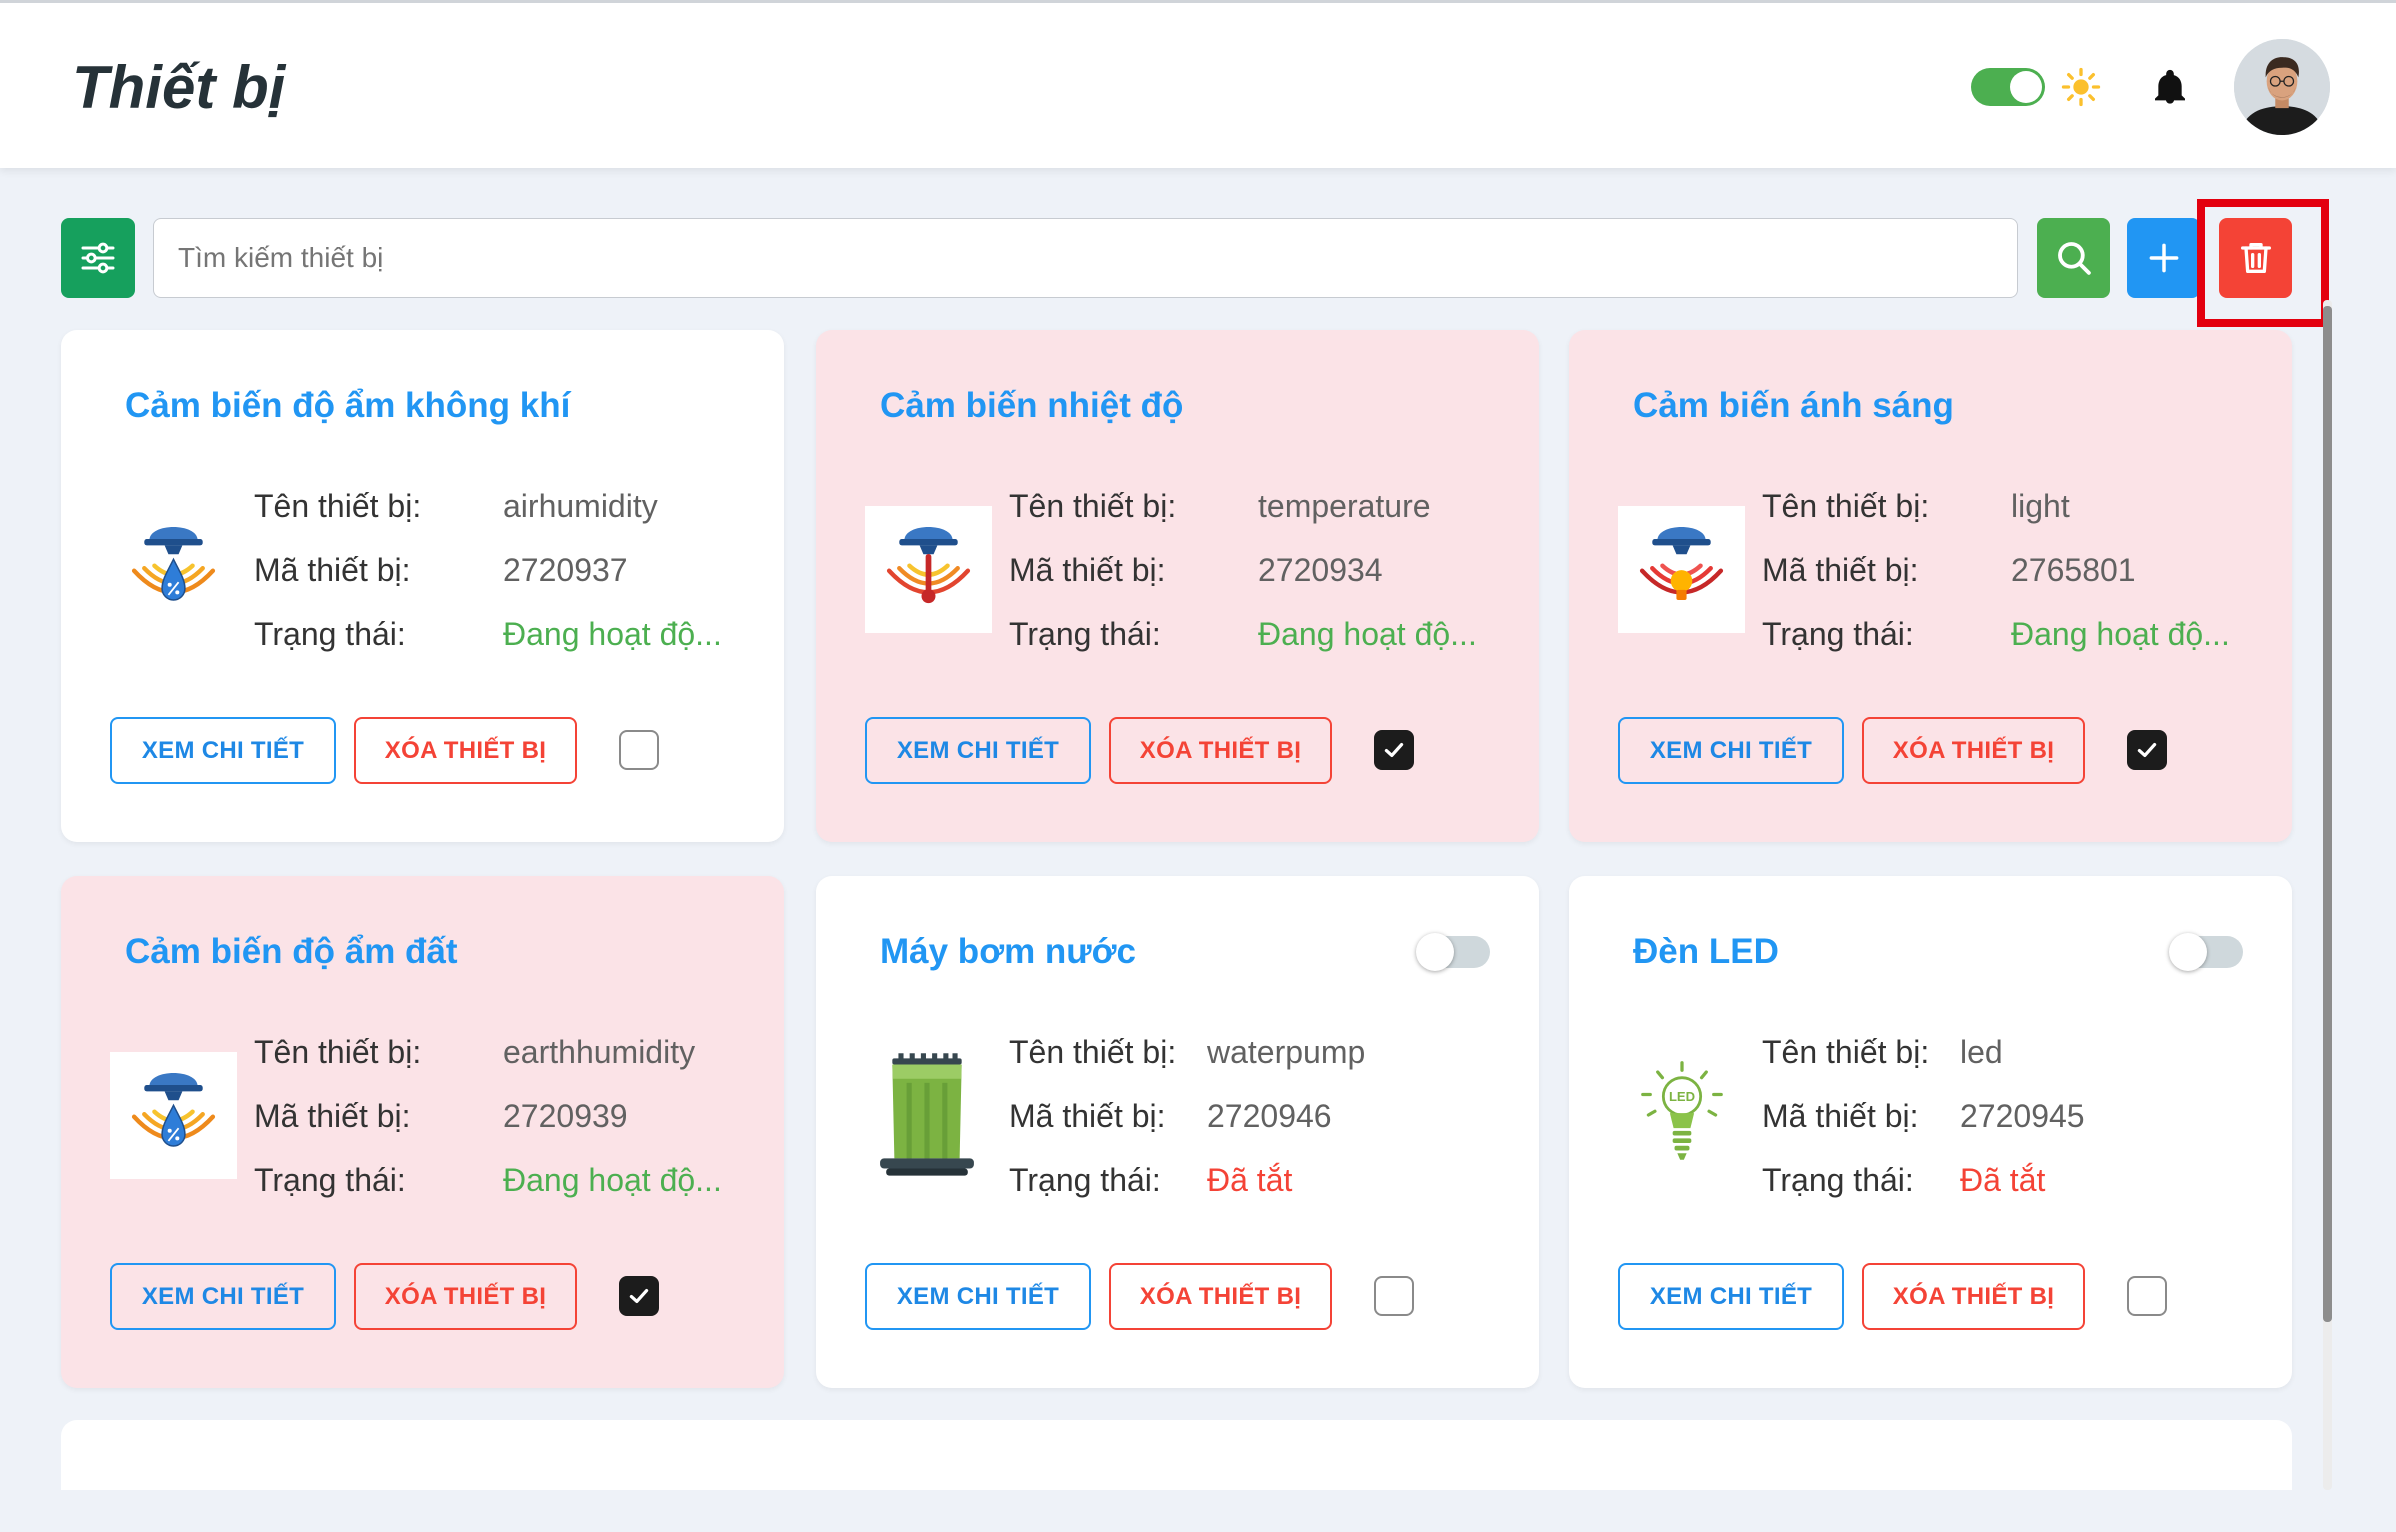 Image resolution: width=2396 pixels, height=1532 pixels. Describe the element at coordinates (928, 569) in the screenshot. I see `temperature-sensor-icon` at that location.